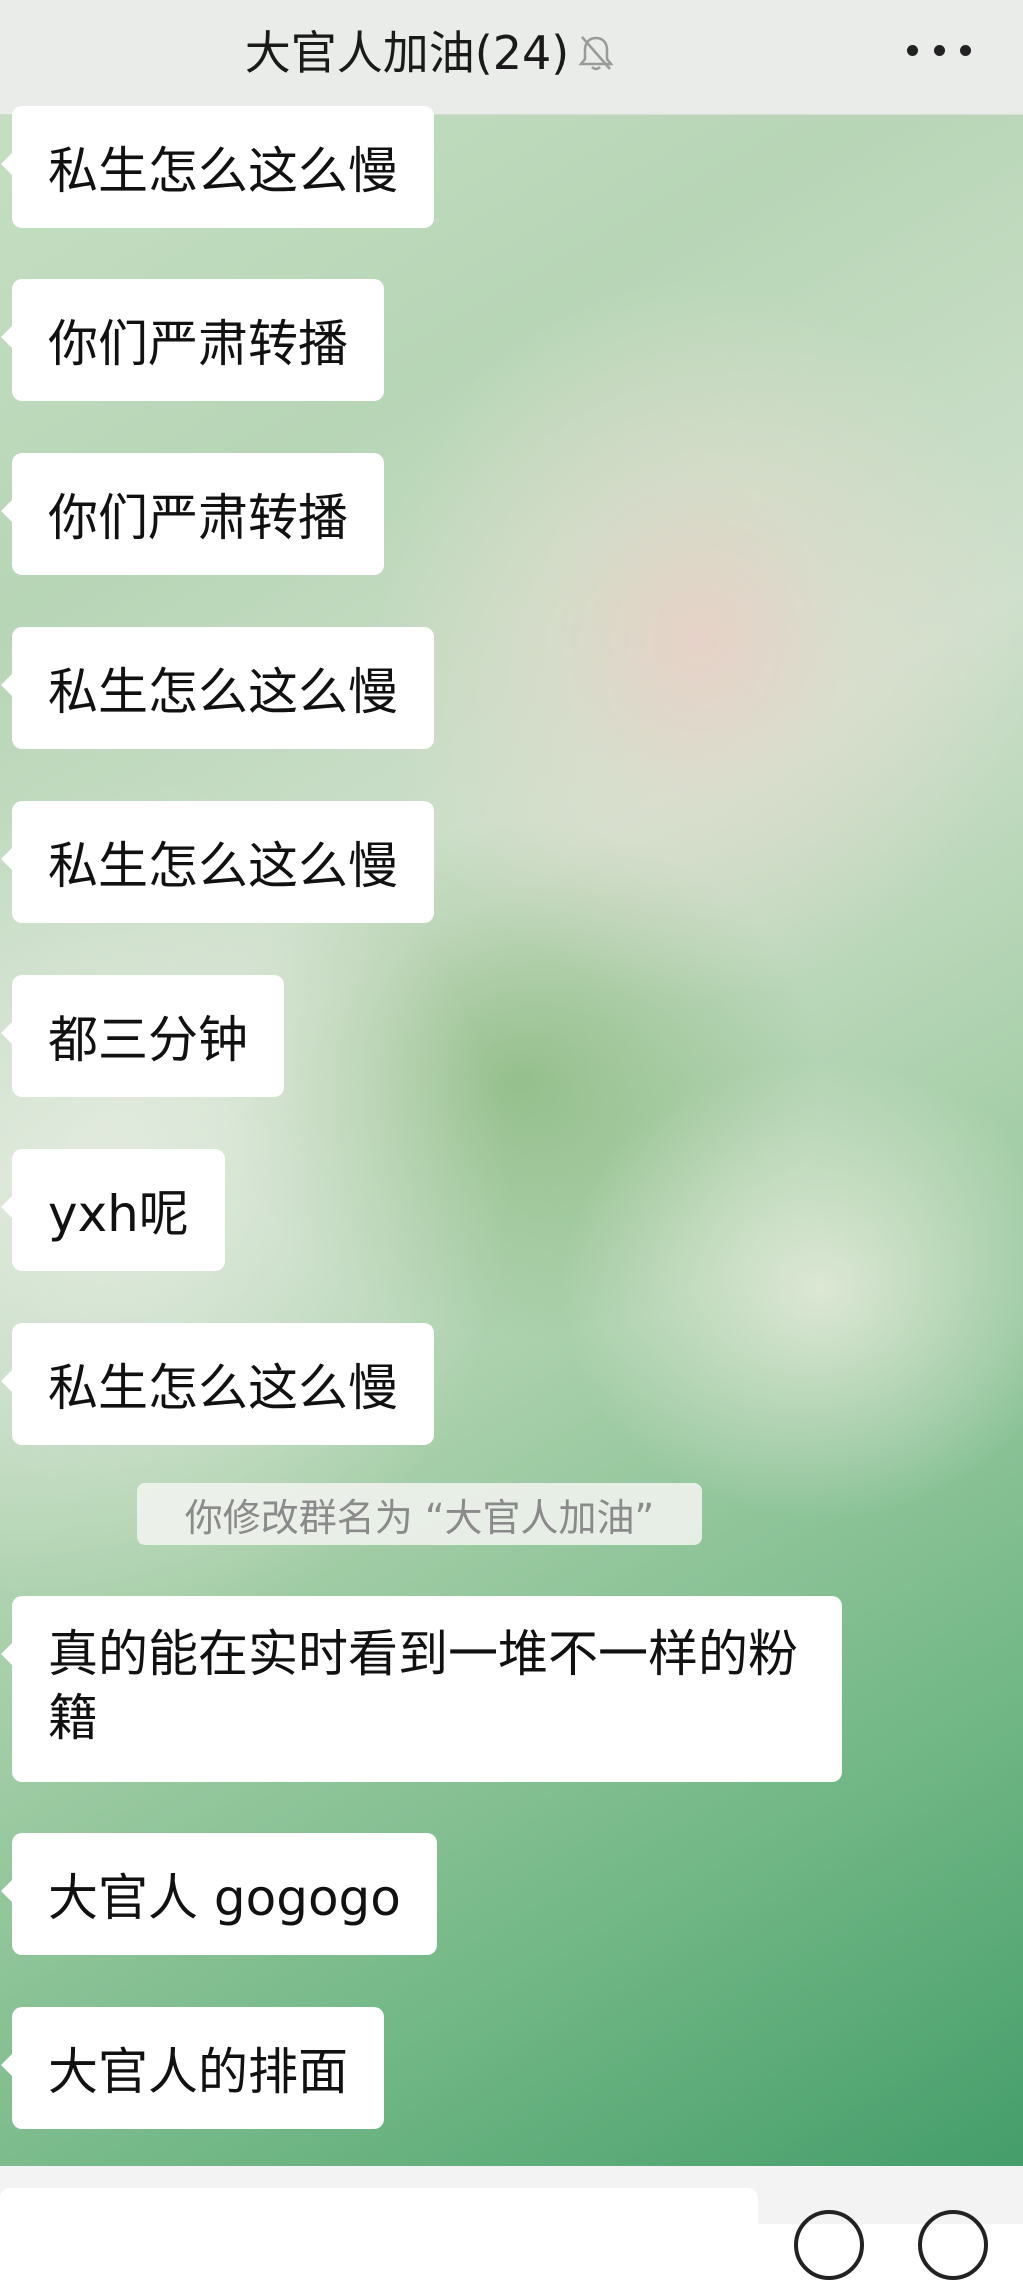 The height and width of the screenshot is (2280, 1023). I want to click on bell-off-icon, so click(596, 50).